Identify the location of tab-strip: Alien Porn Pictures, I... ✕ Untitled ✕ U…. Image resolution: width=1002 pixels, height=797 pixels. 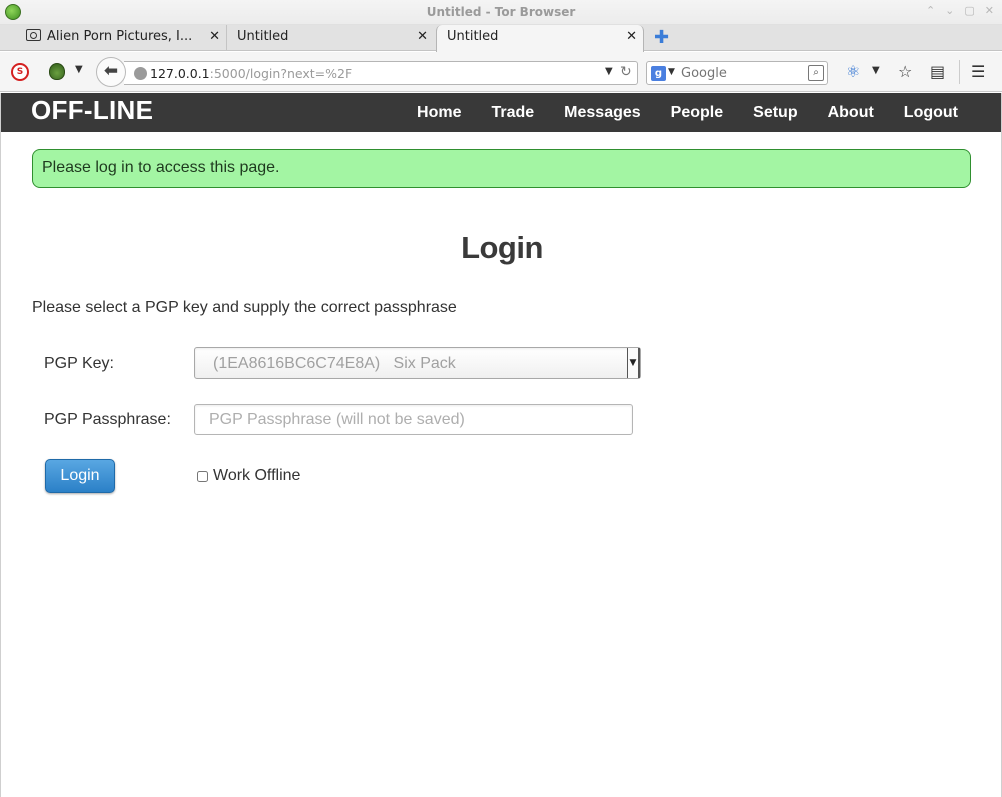
(501, 38).